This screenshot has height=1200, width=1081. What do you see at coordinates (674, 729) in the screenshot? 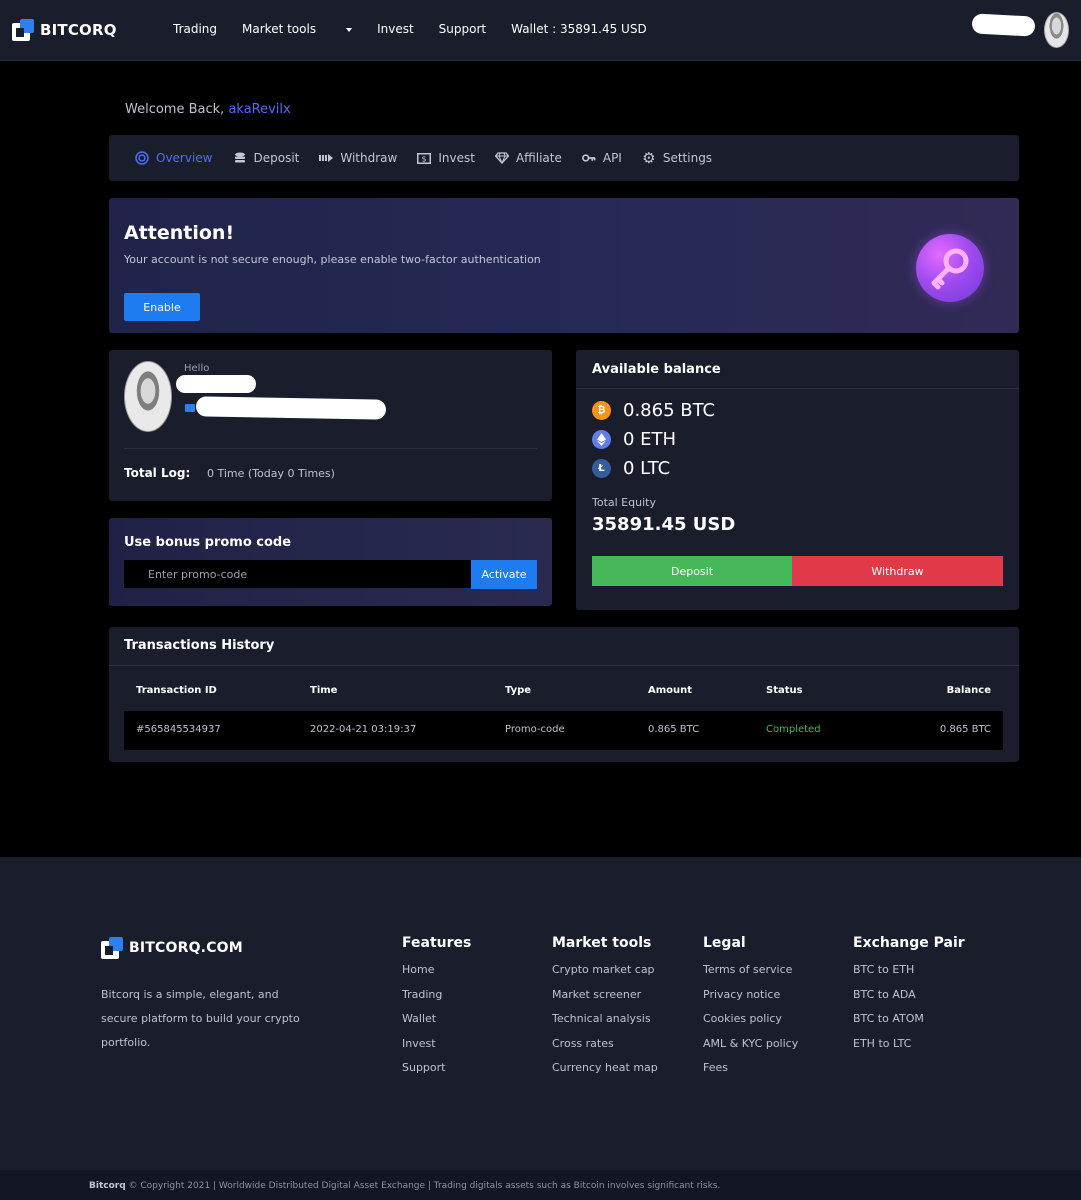
I see `cell-amount: 0.865 BTC` at bounding box center [674, 729].